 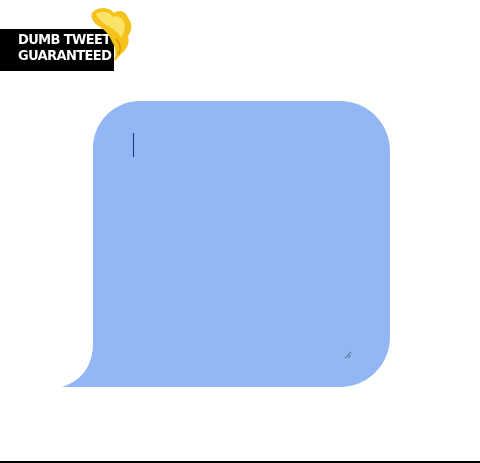 I want to click on text-caret, so click(x=133, y=145).